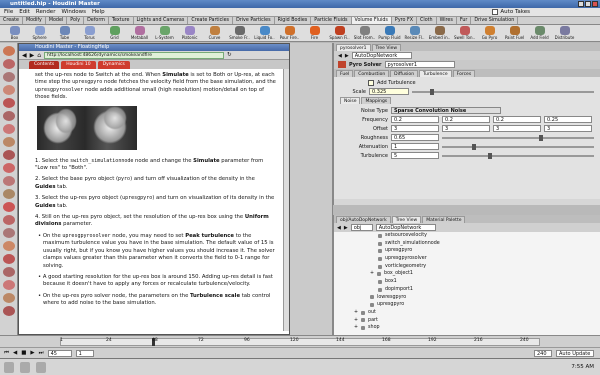 The width and height of the screenshot is (600, 375). I want to click on nav-back-icon: ◀, so click(339, 228).